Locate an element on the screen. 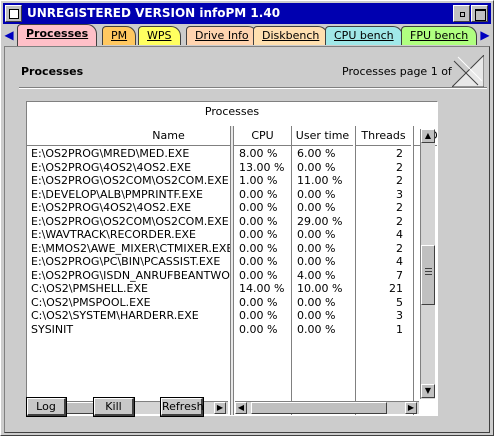  threads-cell: 21 is located at coordinates (383, 289).